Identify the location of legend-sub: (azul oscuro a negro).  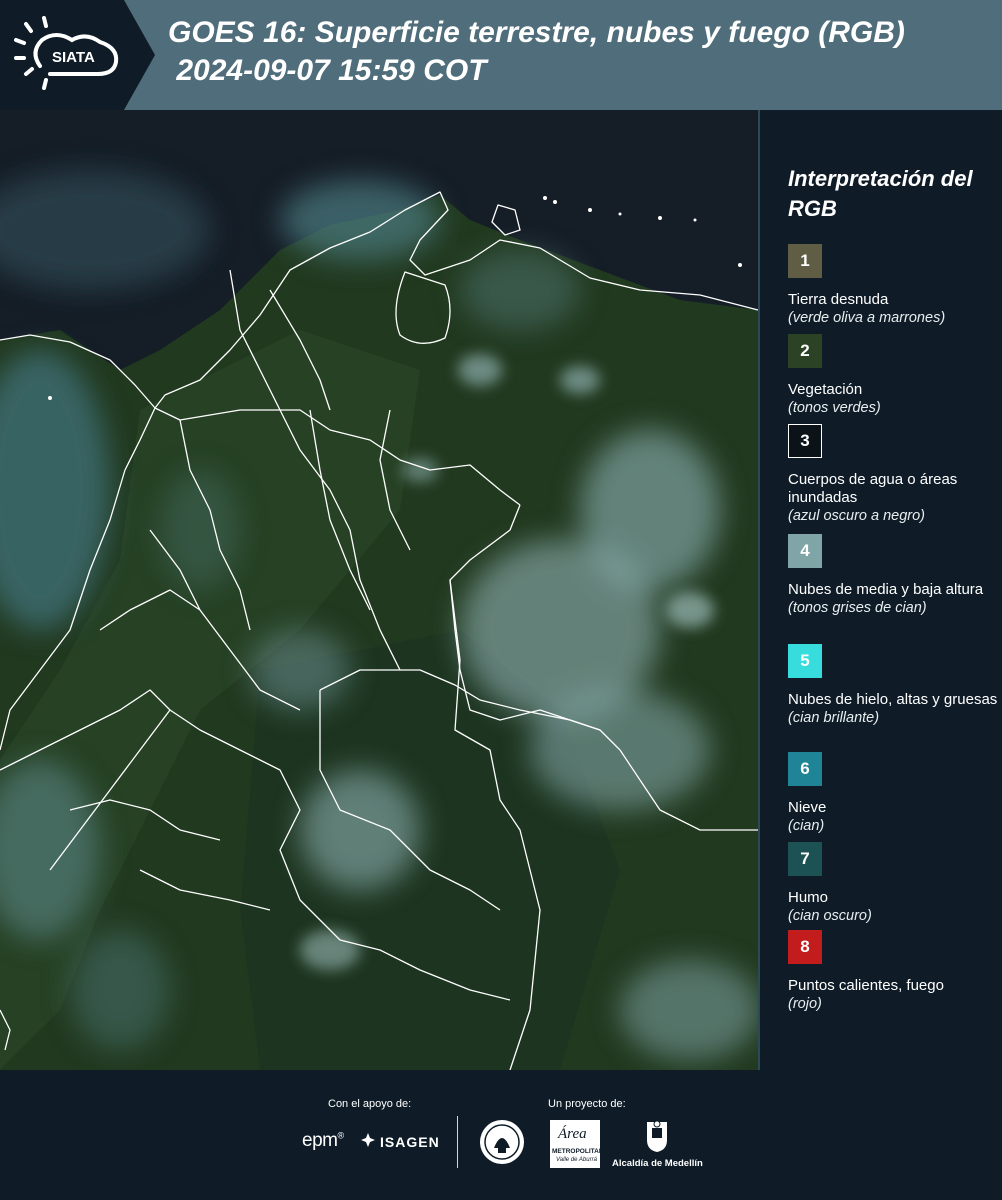
(857, 516).